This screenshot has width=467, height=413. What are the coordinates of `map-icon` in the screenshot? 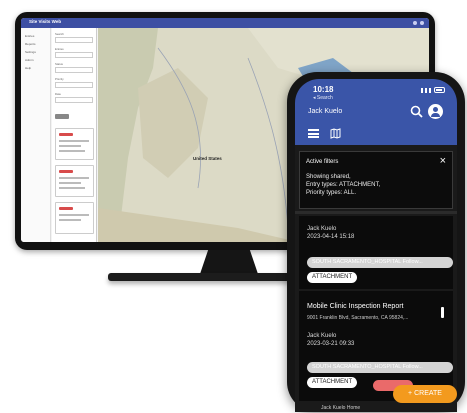 It's located at (335, 133).